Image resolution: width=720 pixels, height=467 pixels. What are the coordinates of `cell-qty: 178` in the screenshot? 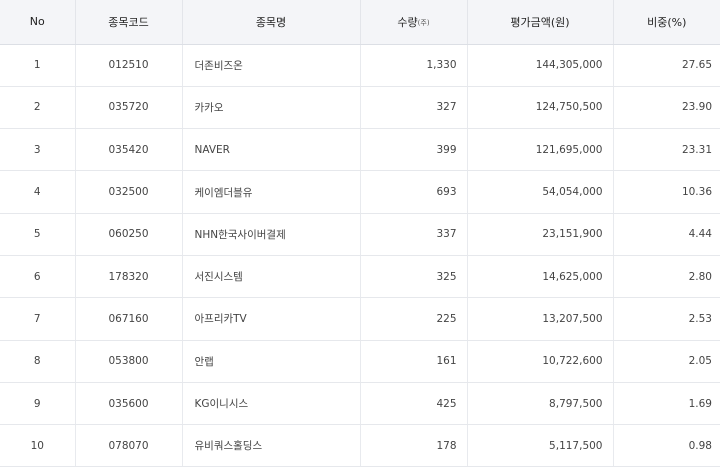 It's located at (413, 445).